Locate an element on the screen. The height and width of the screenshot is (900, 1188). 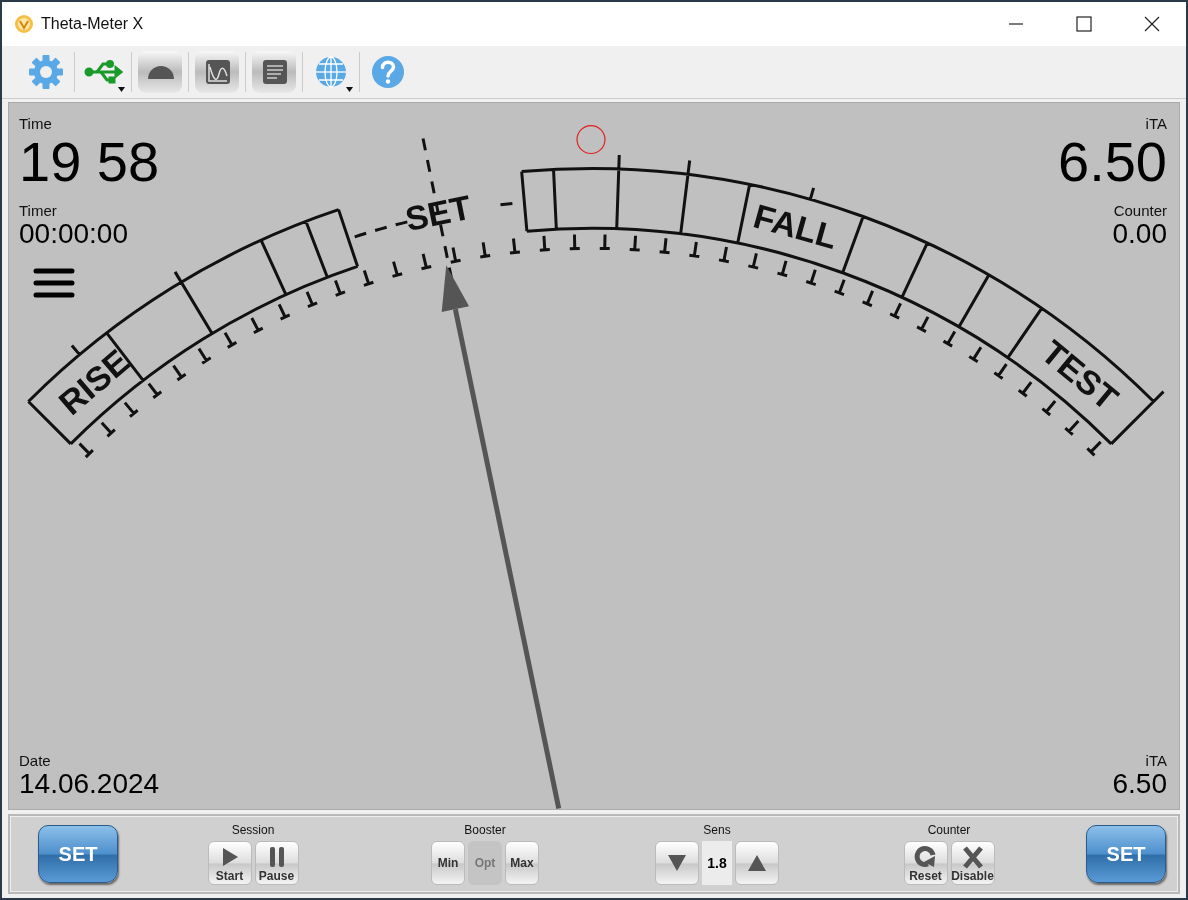
disable-button: Disable is located at coordinates (972, 863).